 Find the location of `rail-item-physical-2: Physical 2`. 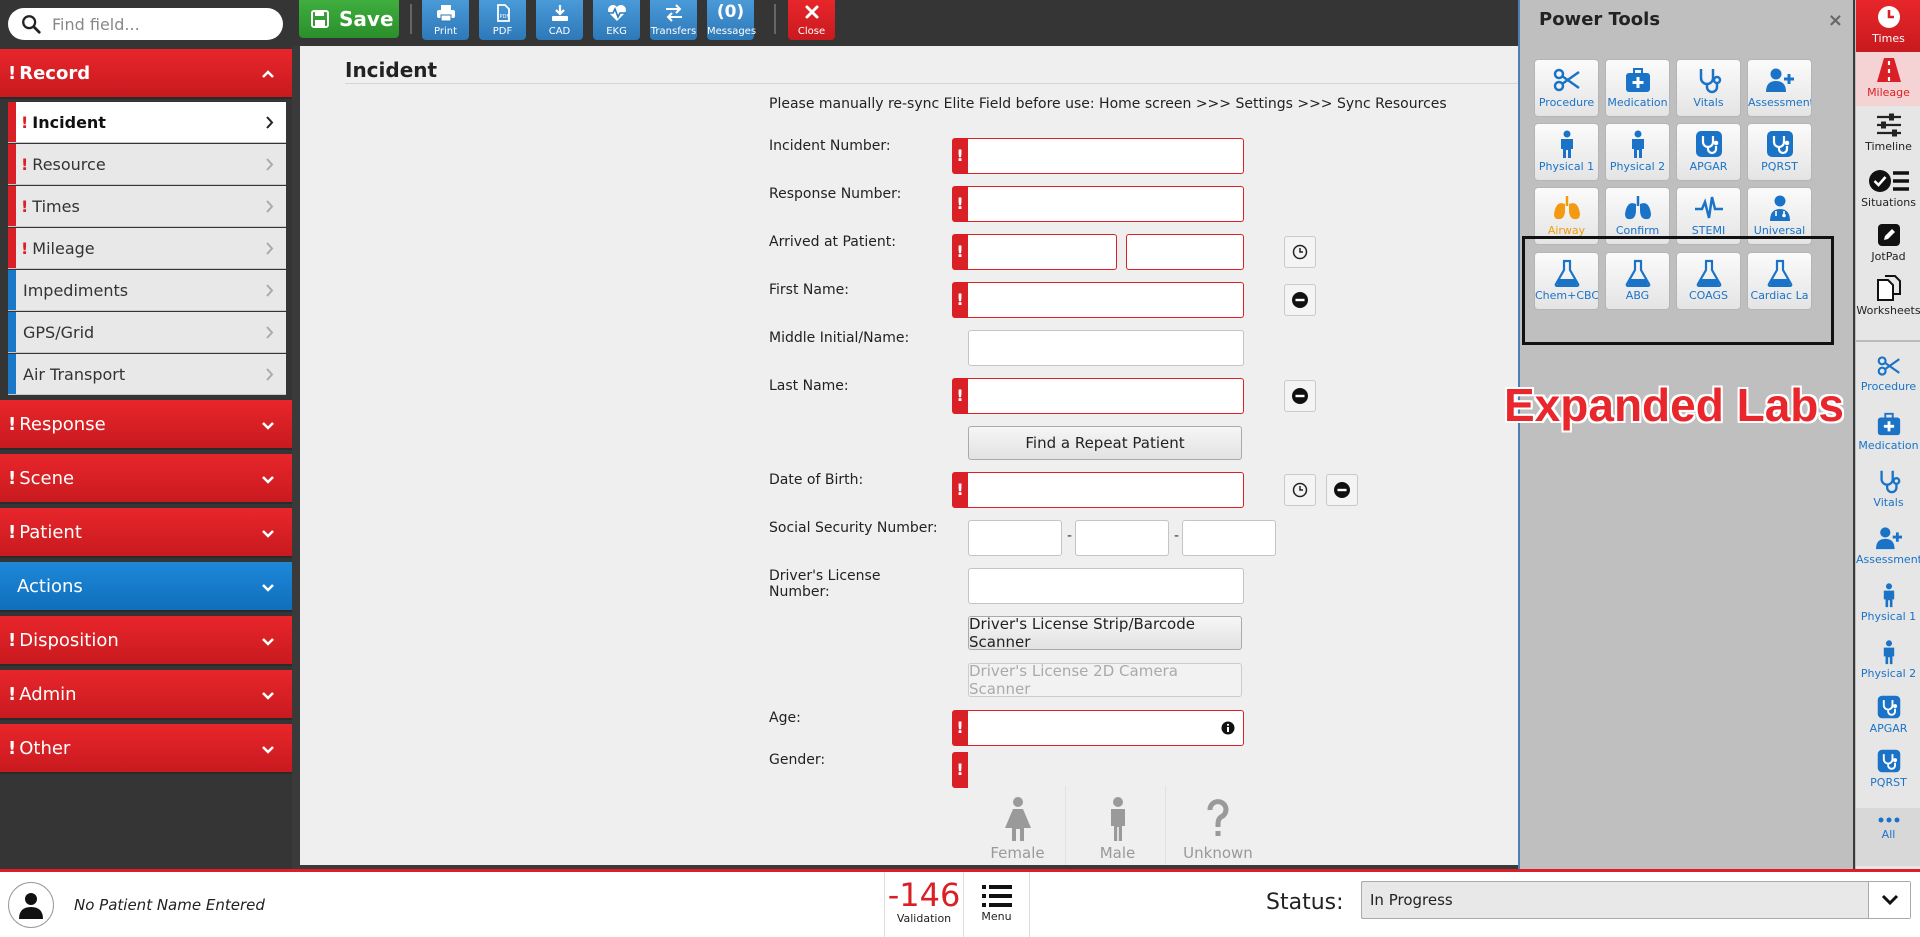

rail-item-physical-2: Physical 2 is located at coordinates (1888, 659).